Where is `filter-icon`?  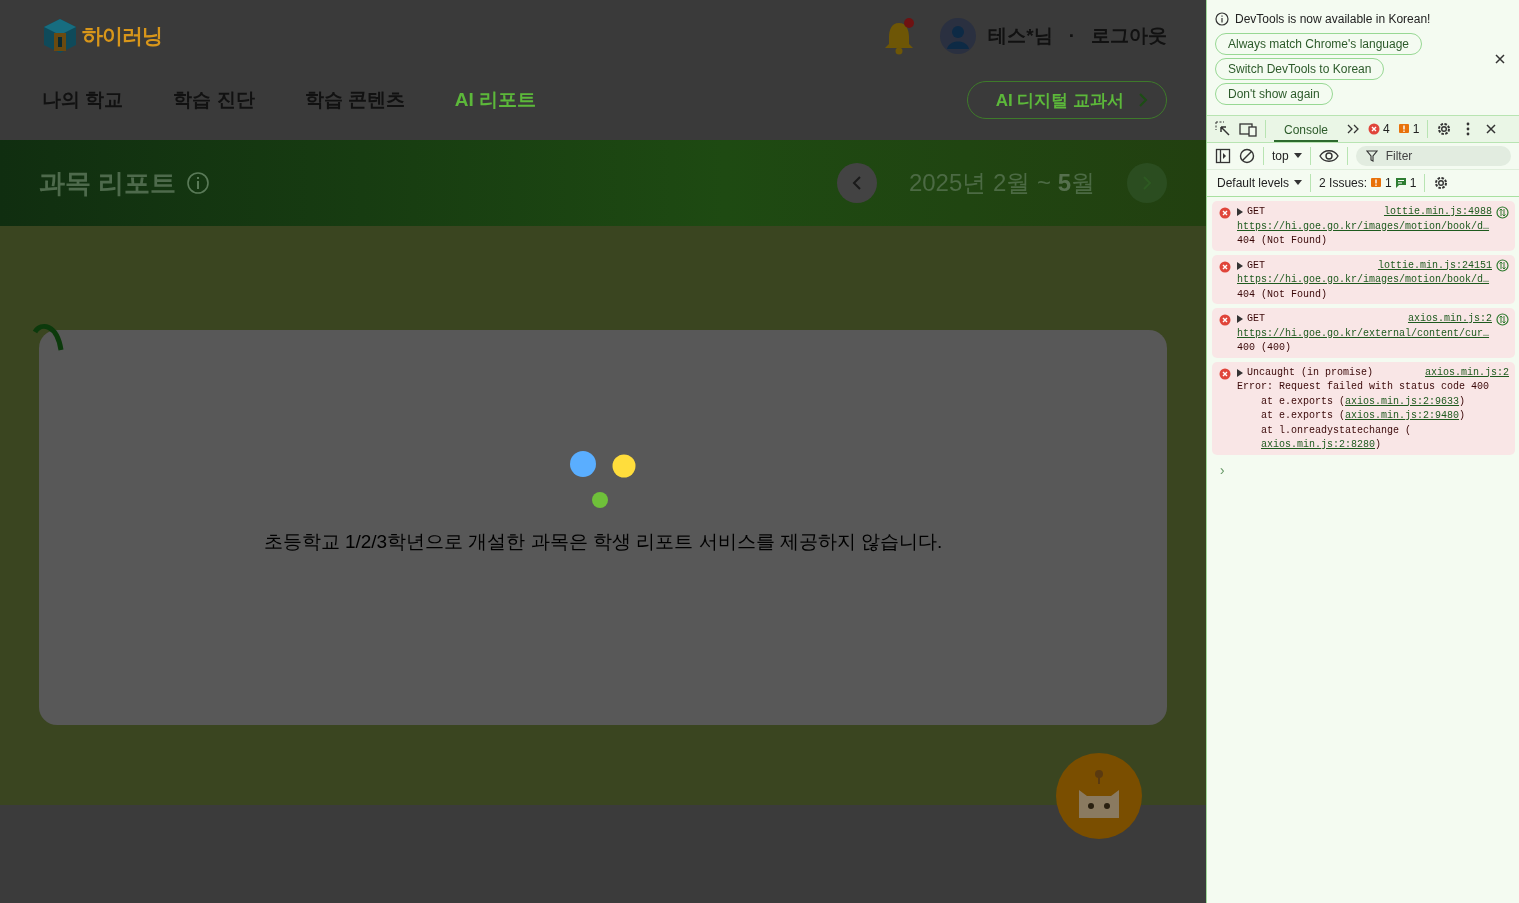
filter-icon is located at coordinates (1371, 156).